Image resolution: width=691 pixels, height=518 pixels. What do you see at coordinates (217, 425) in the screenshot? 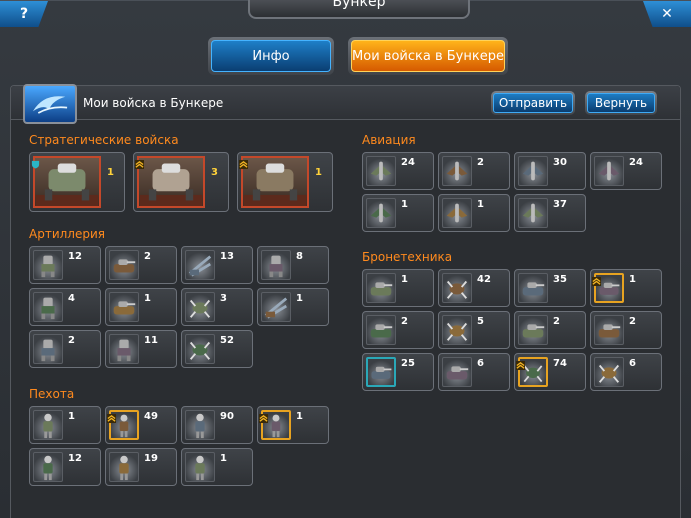
I see `unit-card-infantry: 90` at bounding box center [217, 425].